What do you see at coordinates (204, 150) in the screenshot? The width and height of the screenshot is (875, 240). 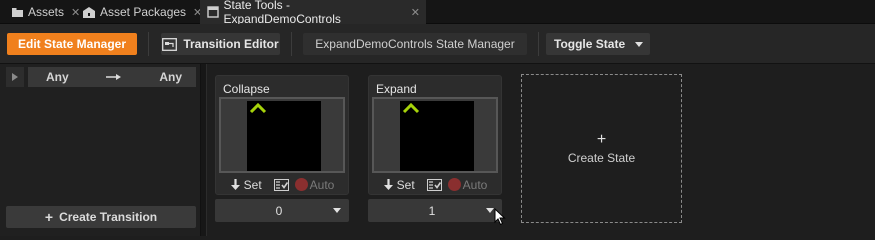 I see `panel-splitter` at bounding box center [204, 150].